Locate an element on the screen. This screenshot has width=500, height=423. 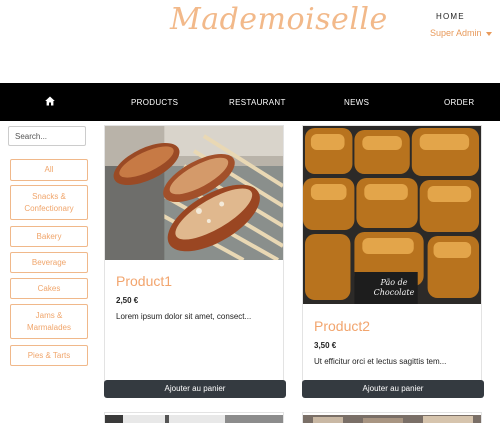
brand-logo: Mademoiselle is located at coordinates (279, 19).